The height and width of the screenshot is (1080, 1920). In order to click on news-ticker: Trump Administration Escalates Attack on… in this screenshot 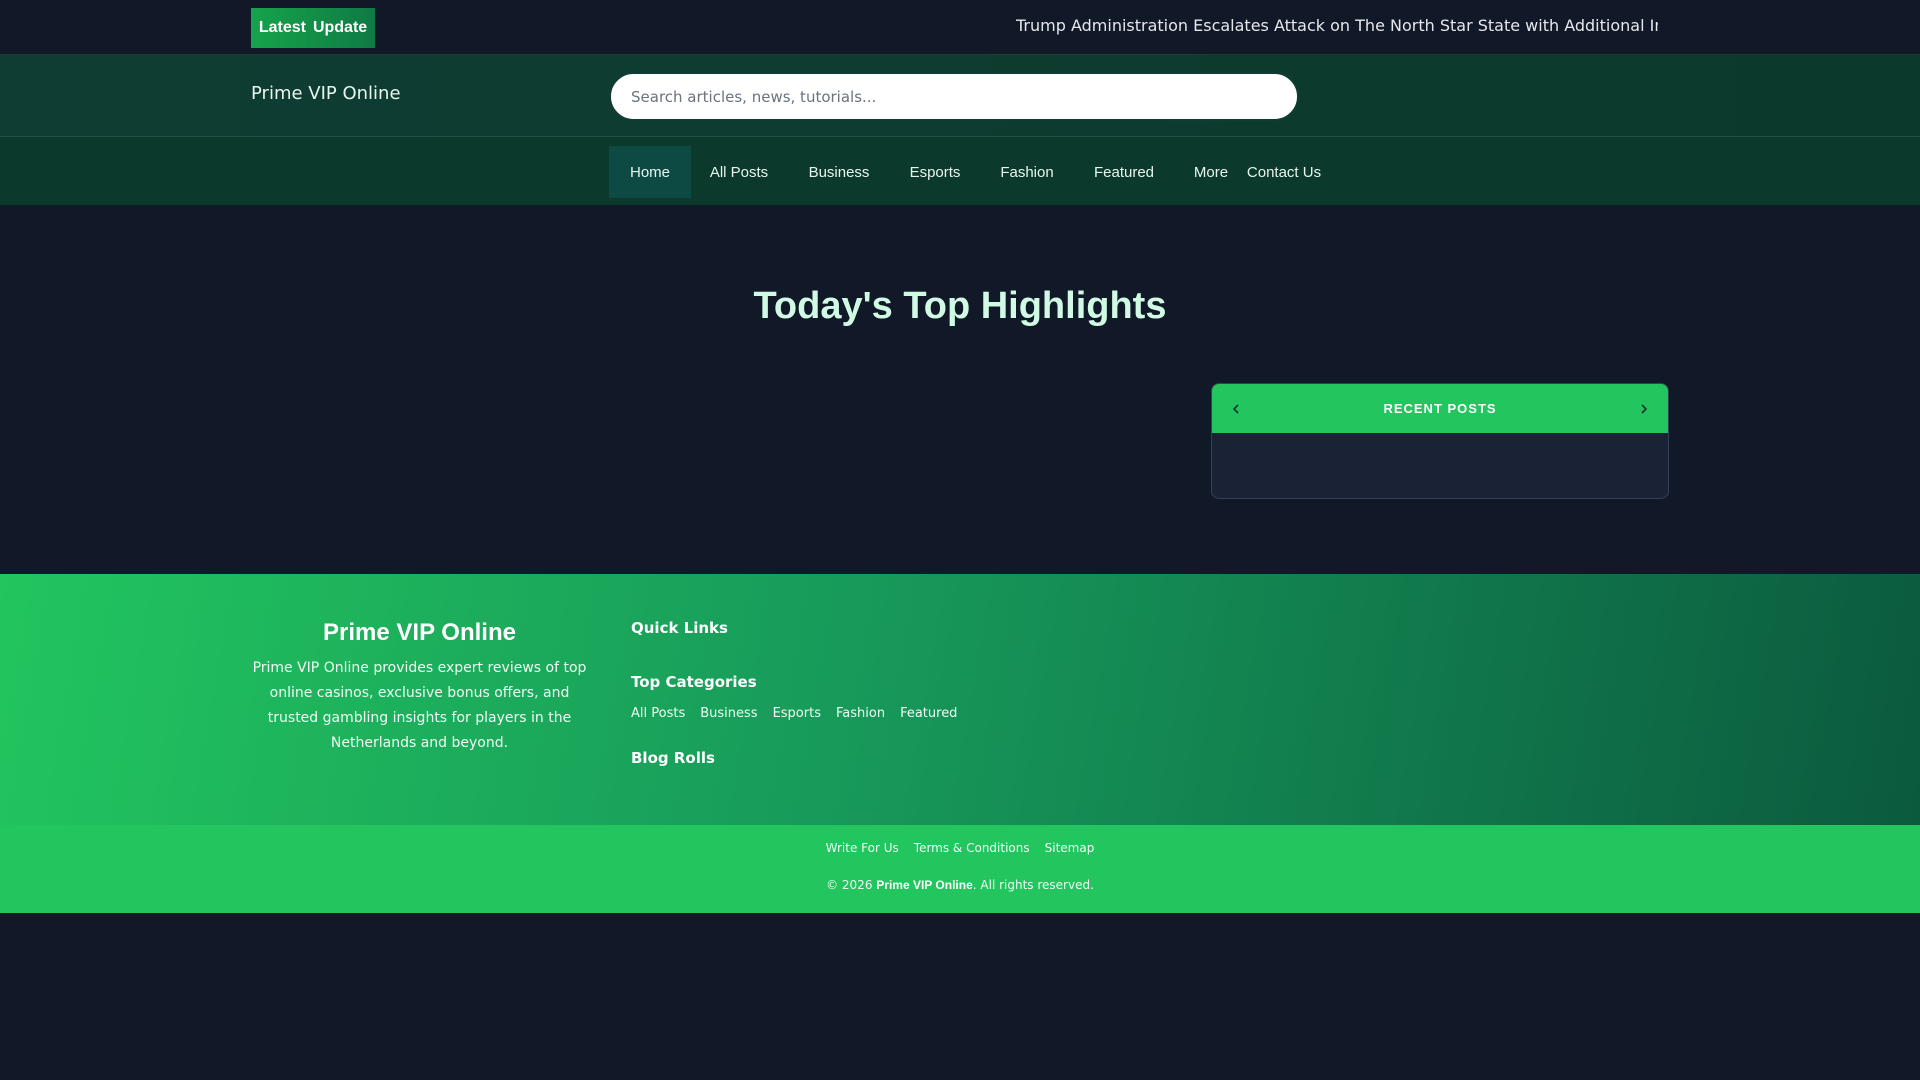, I will do `click(1337, 26)`.